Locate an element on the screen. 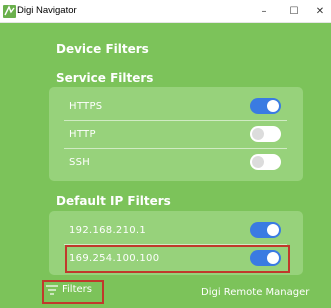  maximize-button: ☐ is located at coordinates (294, 11).